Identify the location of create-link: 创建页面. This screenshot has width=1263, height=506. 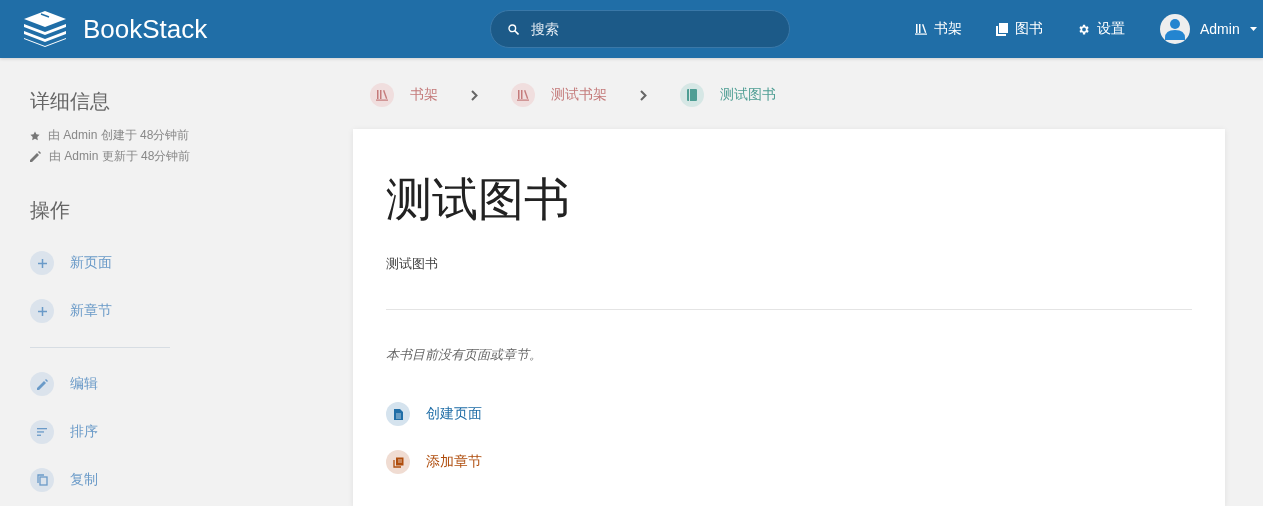
(789, 414).